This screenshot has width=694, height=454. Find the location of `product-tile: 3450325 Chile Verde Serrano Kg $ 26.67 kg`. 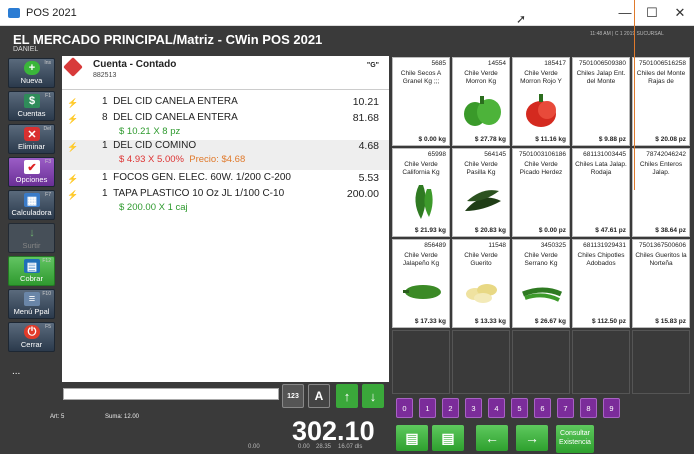

product-tile: 3450325 Chile Verde Serrano Kg $ 26.67 kg is located at coordinates (541, 283).